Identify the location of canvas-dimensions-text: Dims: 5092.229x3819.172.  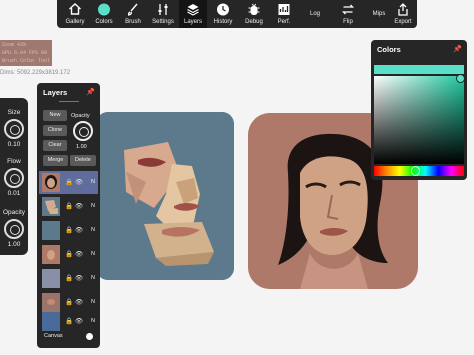
(35, 73).